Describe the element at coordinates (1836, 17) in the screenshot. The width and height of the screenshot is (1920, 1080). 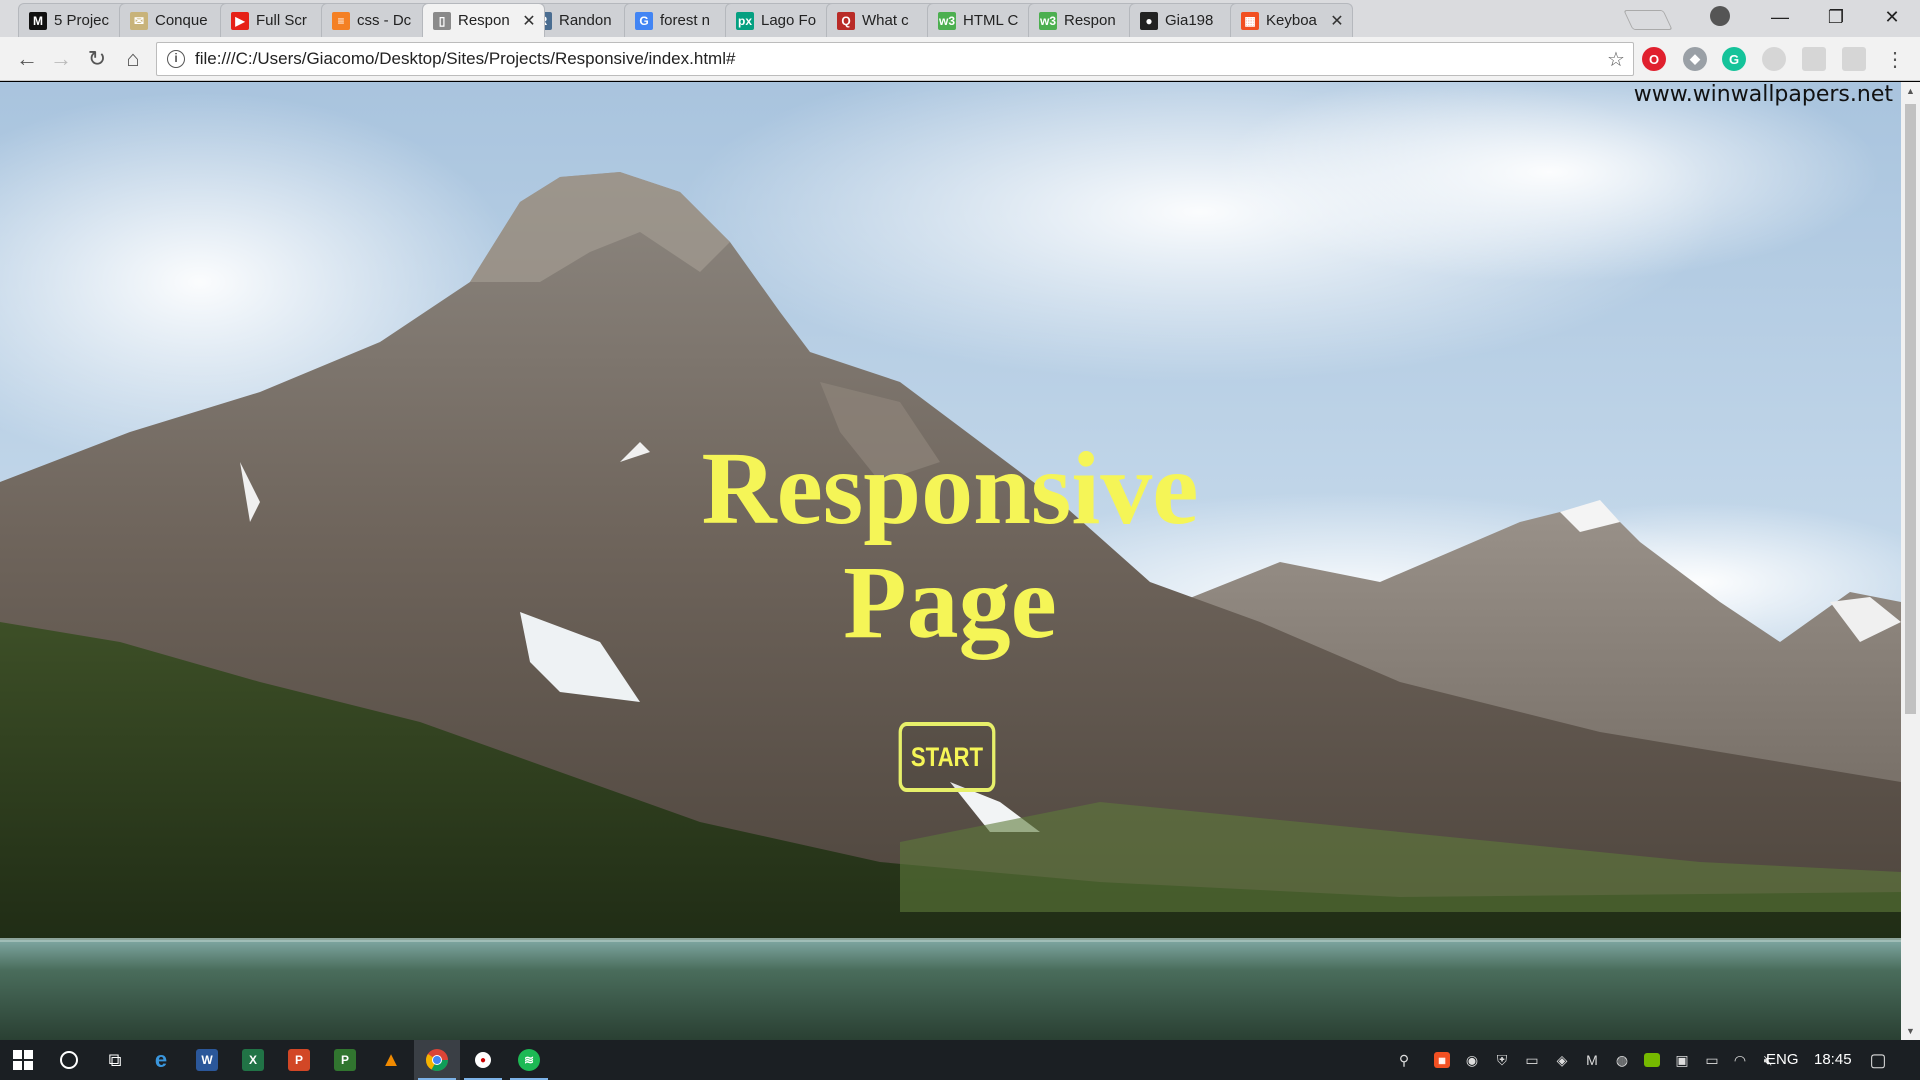
I see `maximize-icon: ❐` at that location.